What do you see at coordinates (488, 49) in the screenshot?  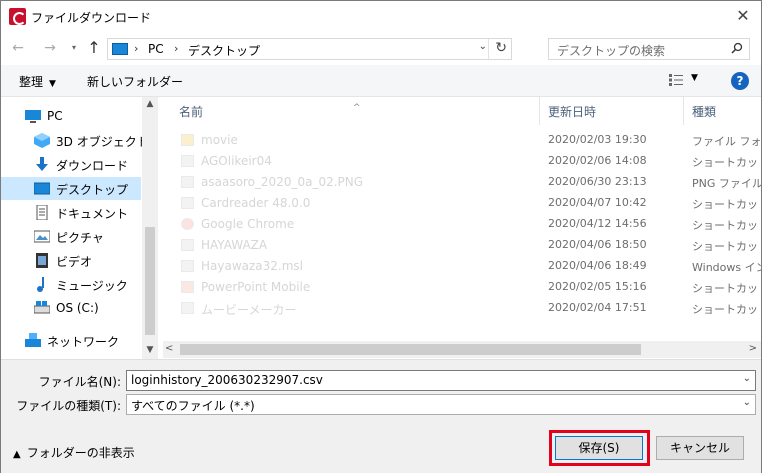 I see `address-divider` at bounding box center [488, 49].